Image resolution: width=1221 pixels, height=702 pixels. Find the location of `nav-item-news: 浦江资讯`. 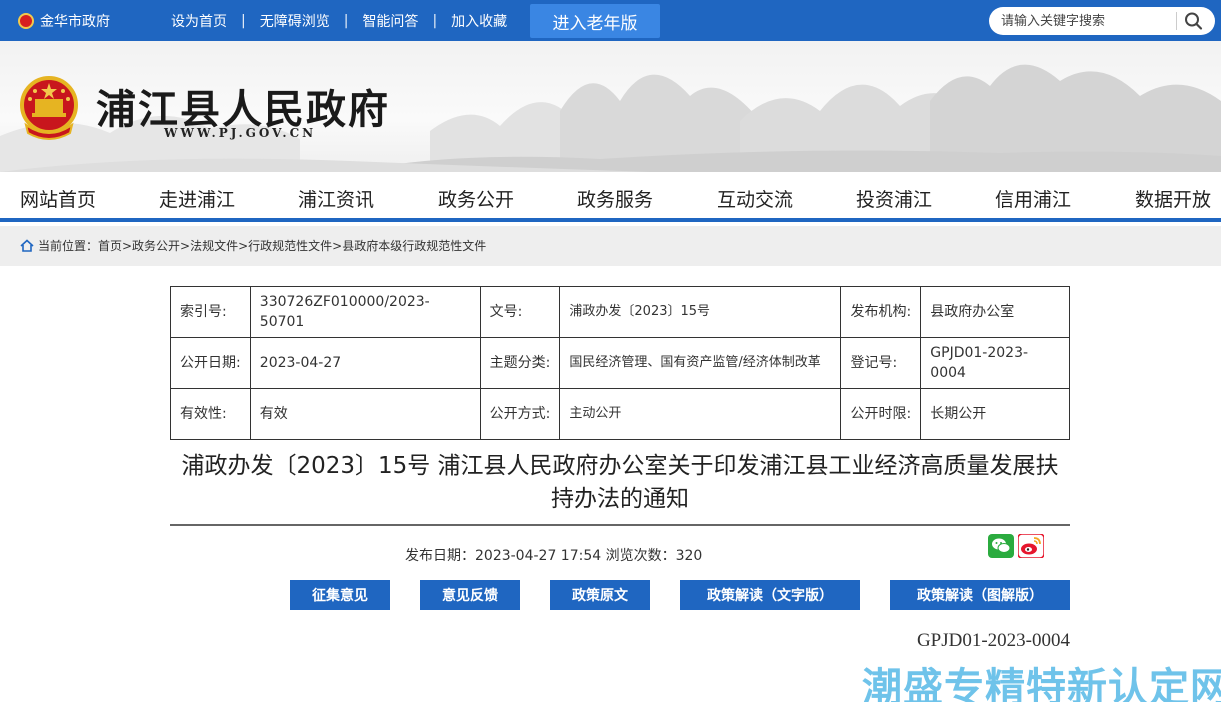

nav-item-news: 浦江资讯 is located at coordinates (336, 198).